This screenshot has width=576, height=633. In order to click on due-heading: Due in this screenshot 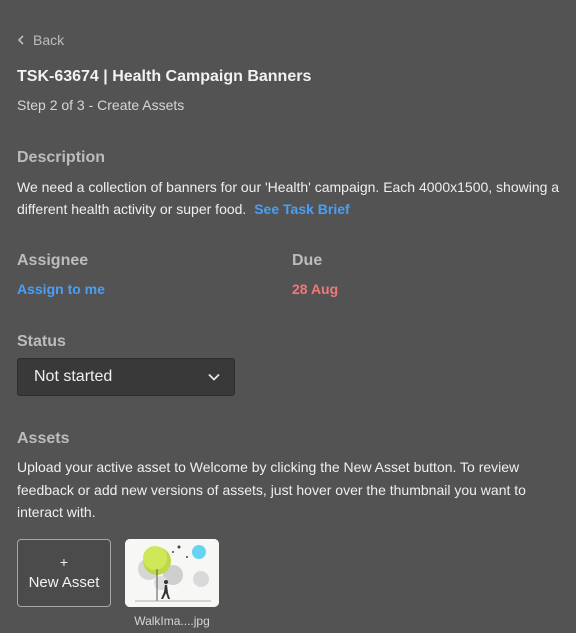, I will do `click(307, 260)`.